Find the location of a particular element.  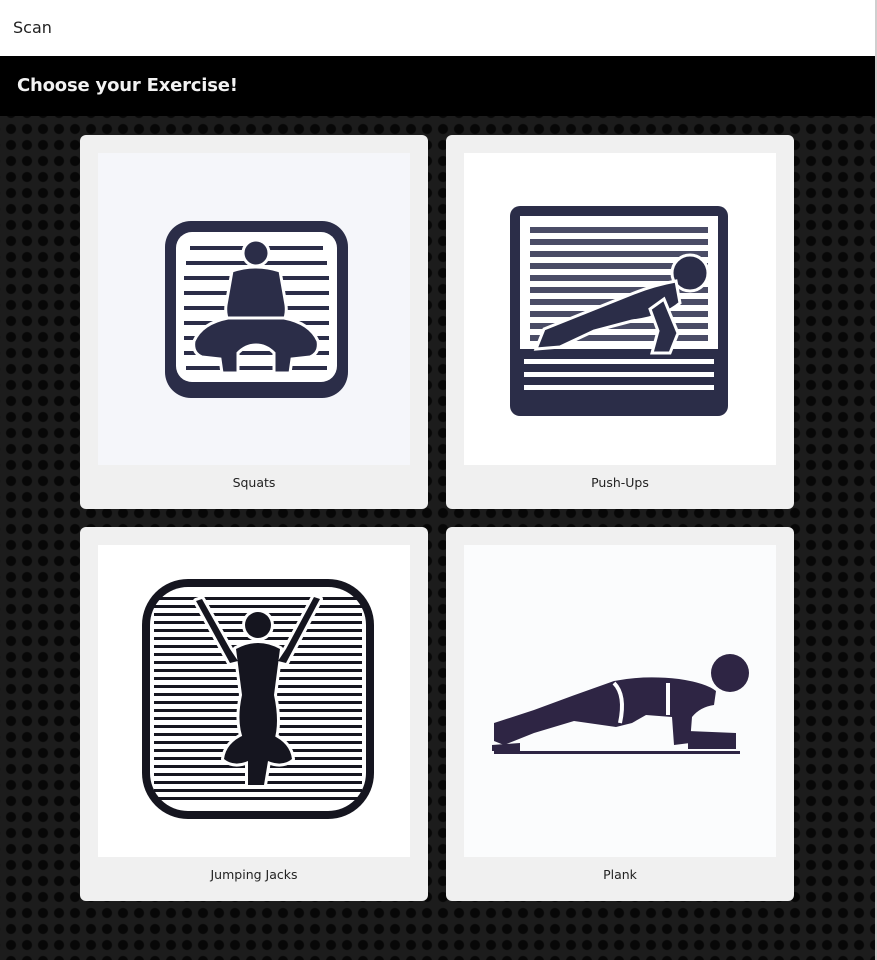

exercise-label-plank: Plank is located at coordinates (620, 874).